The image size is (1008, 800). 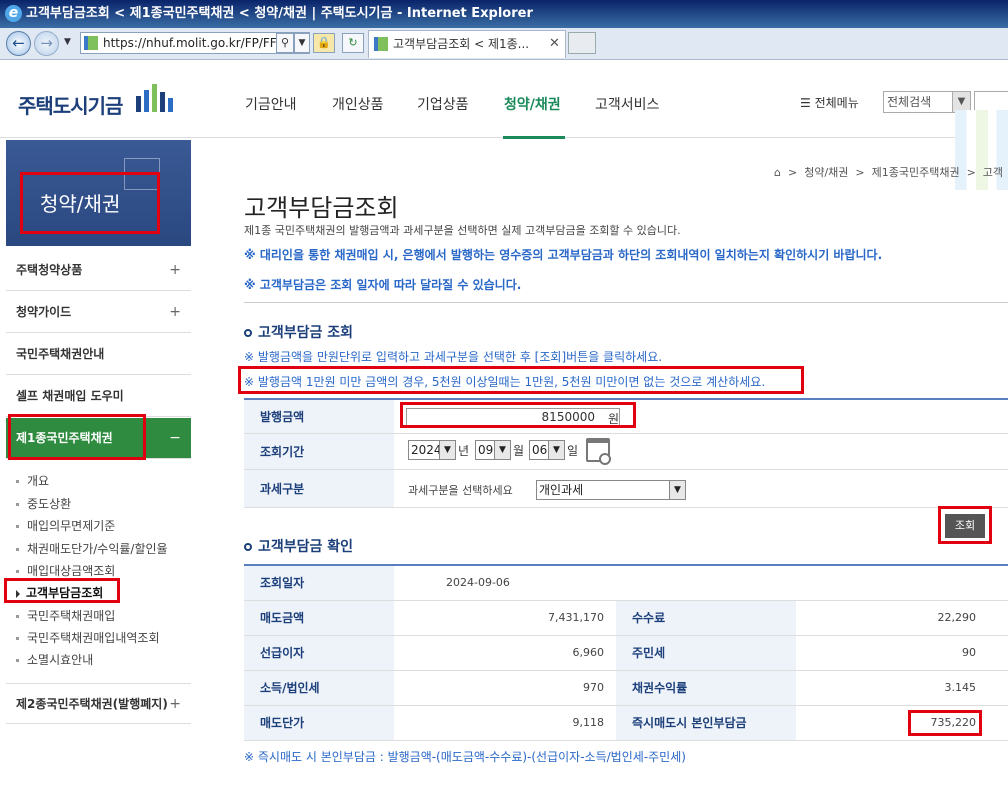 What do you see at coordinates (573, 451) in the screenshot?
I see `day-unit: 일` at bounding box center [573, 451].